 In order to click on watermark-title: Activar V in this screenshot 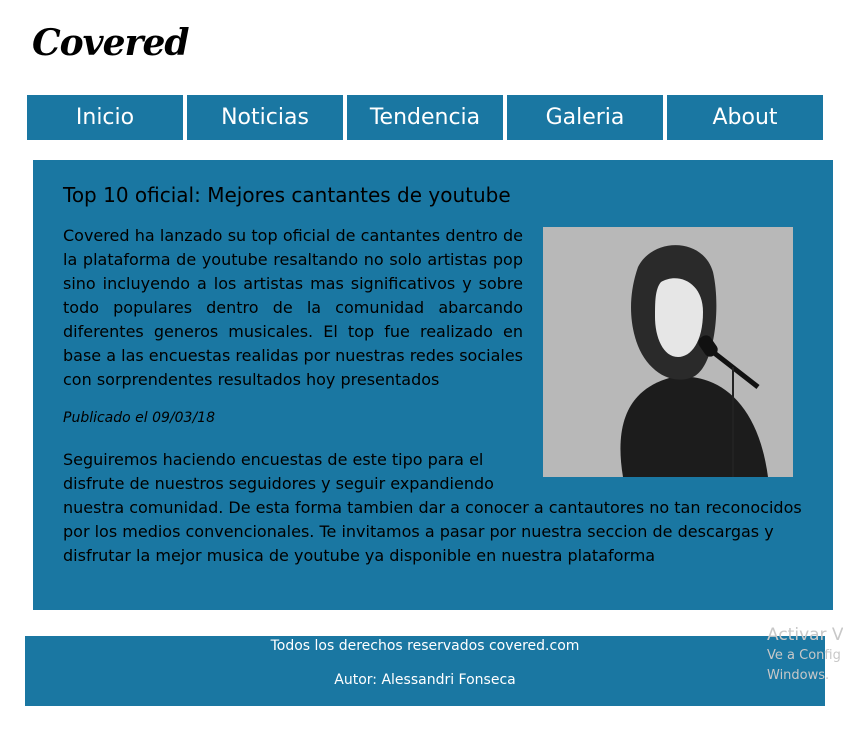, I will do `click(805, 635)`.